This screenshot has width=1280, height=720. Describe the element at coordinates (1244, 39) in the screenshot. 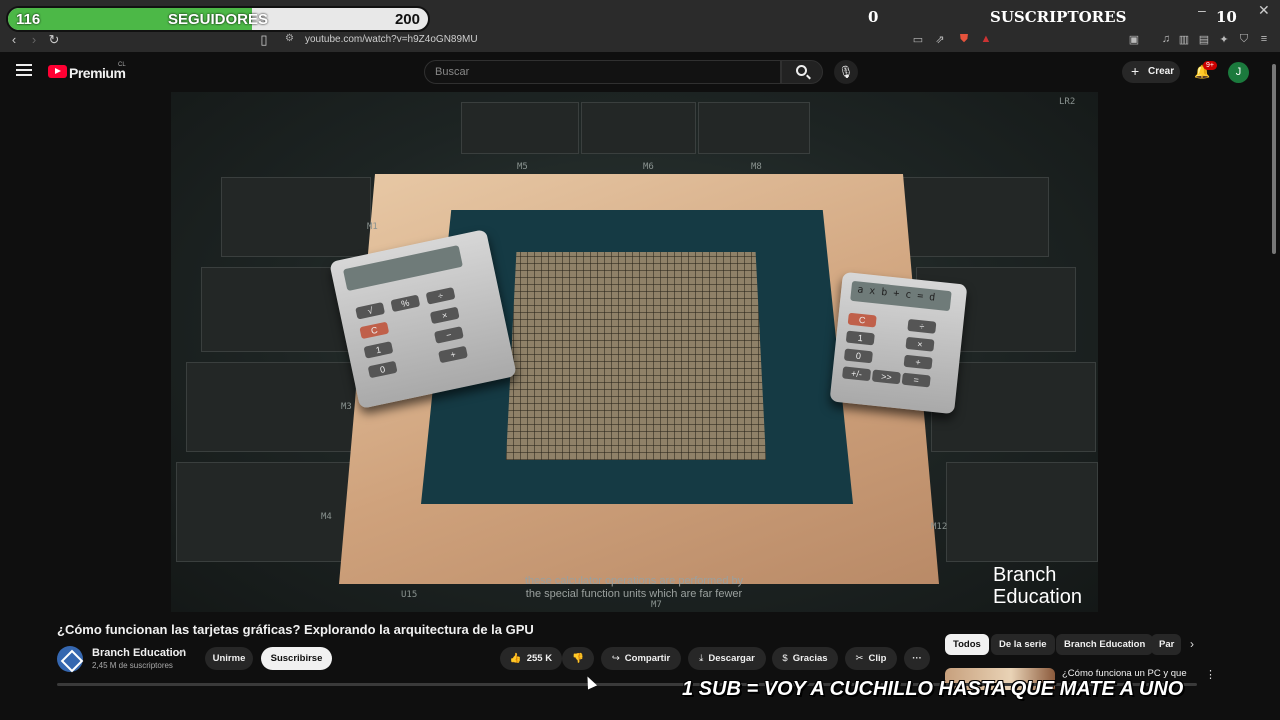

I see `vpn-icon: ⛉` at that location.